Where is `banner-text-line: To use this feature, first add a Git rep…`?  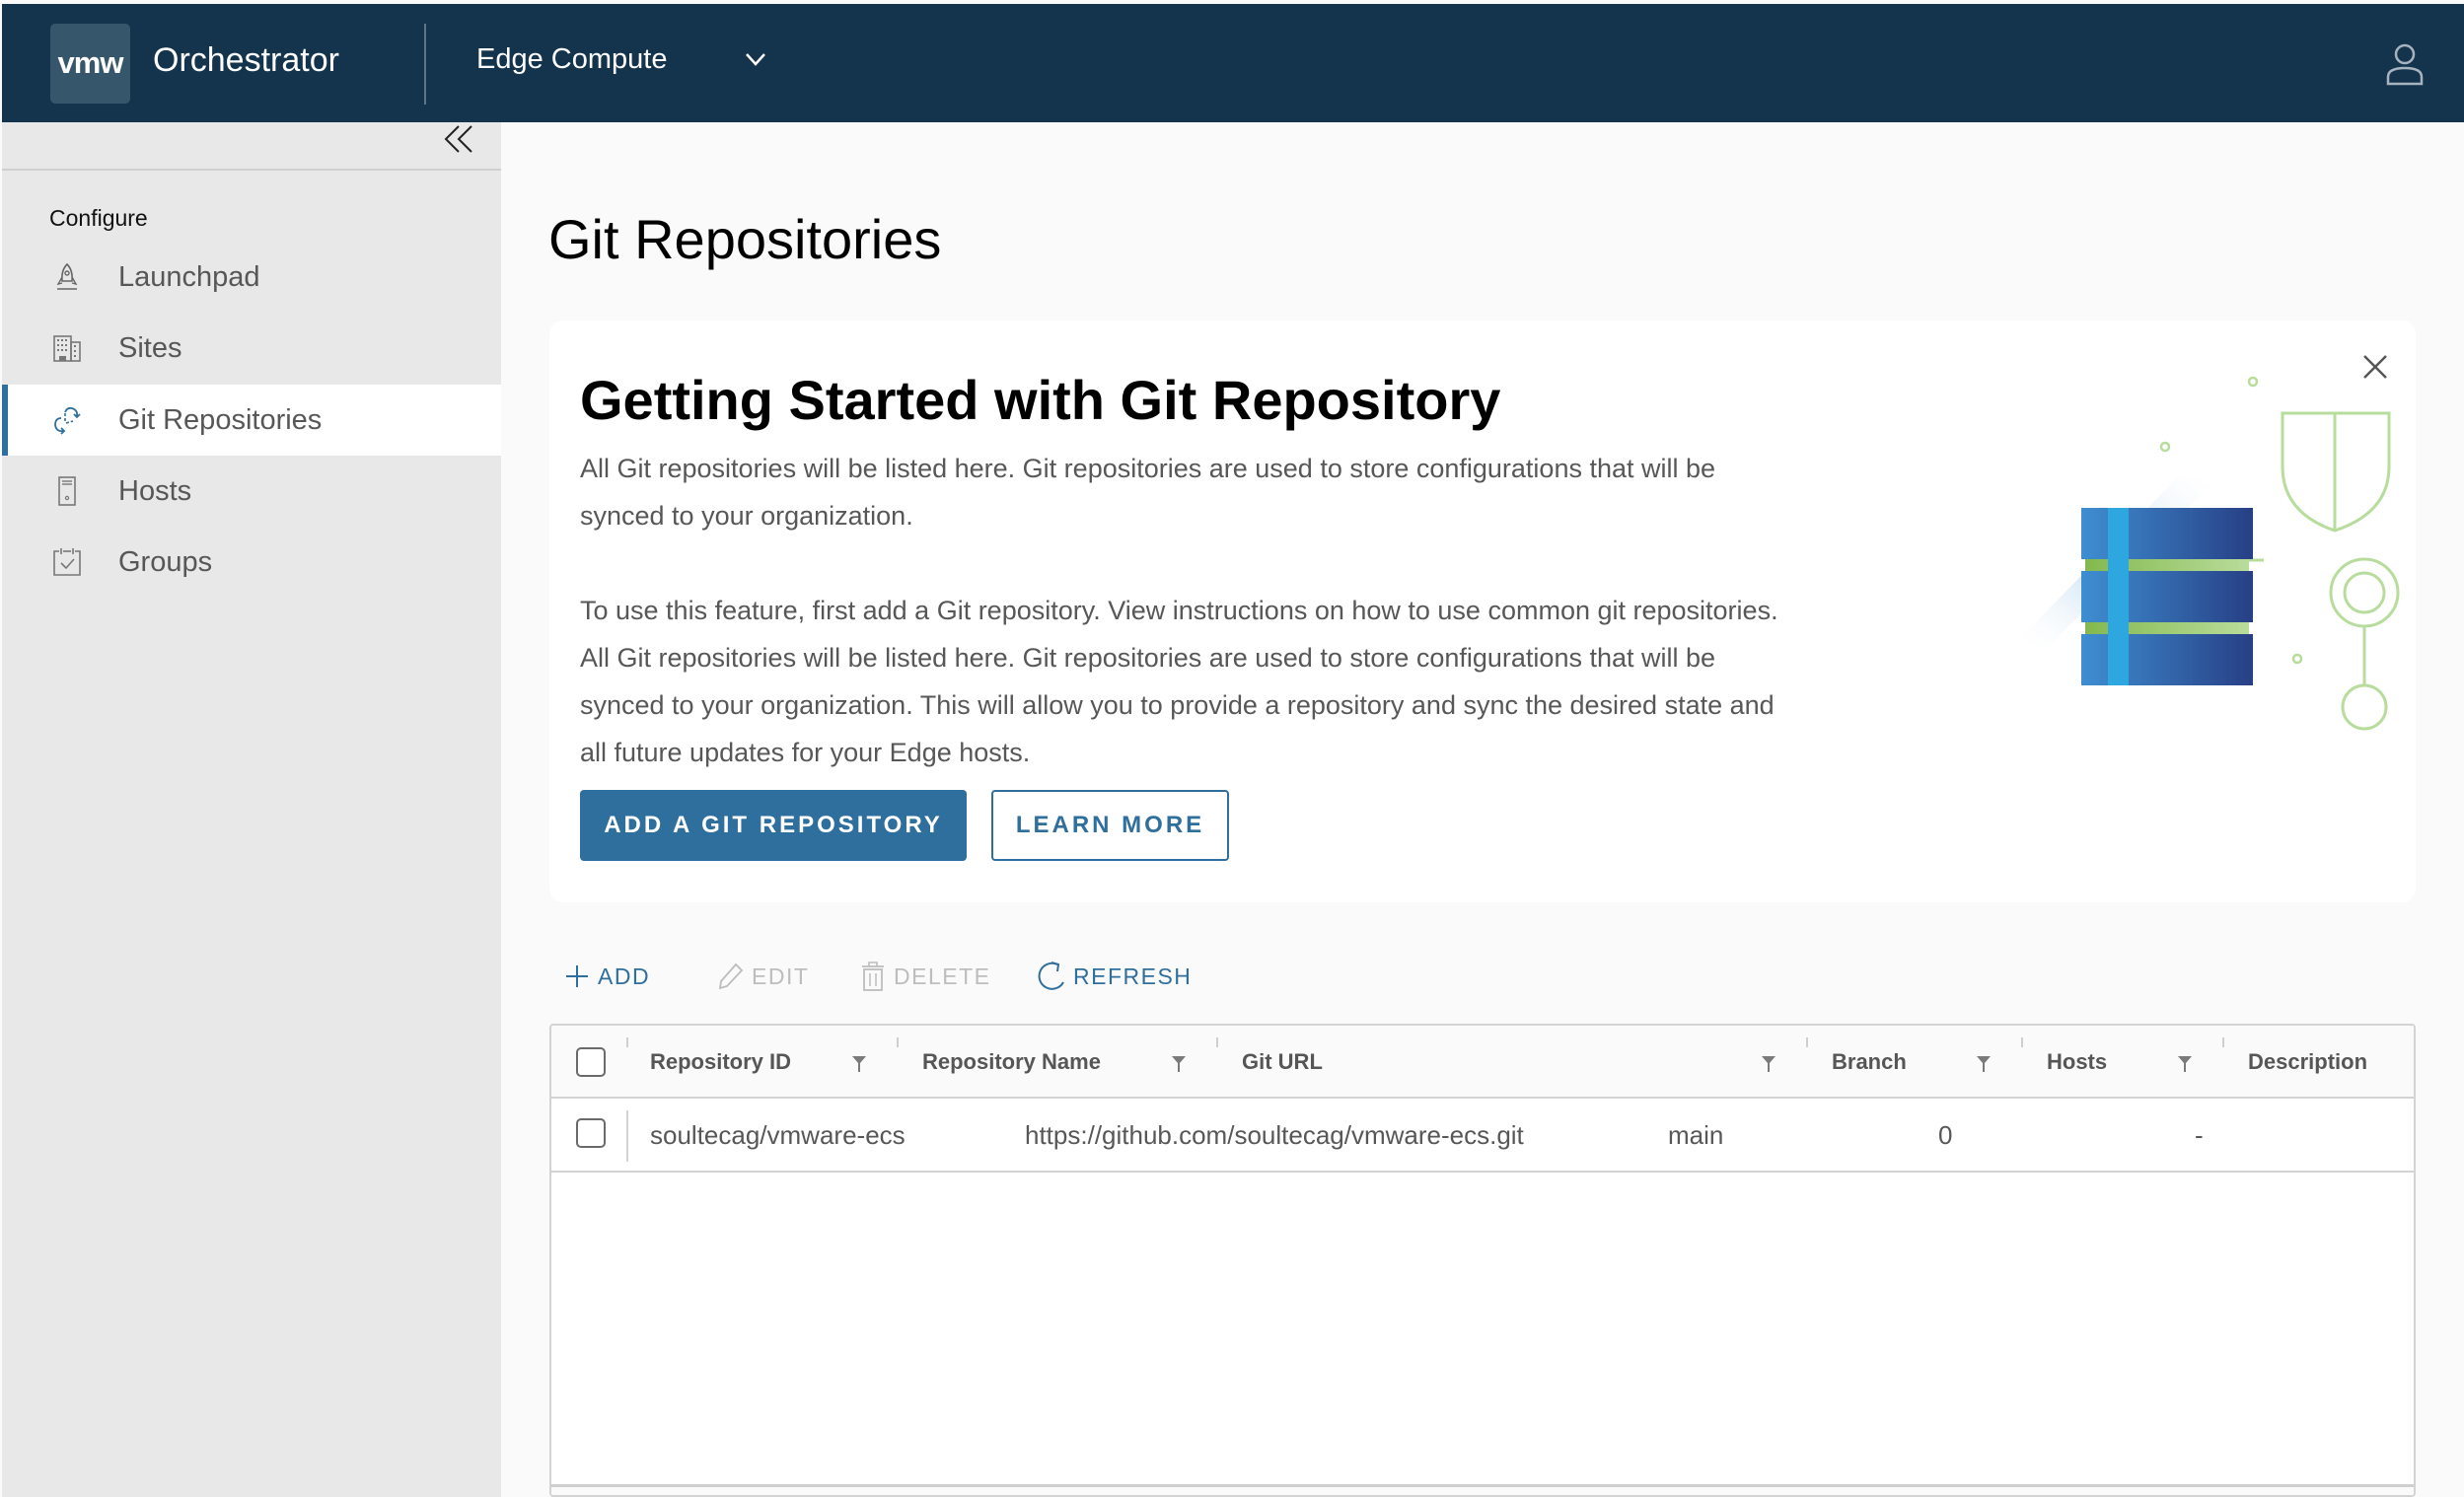 banner-text-line: To use this feature, first add a Git rep… is located at coordinates (1179, 610).